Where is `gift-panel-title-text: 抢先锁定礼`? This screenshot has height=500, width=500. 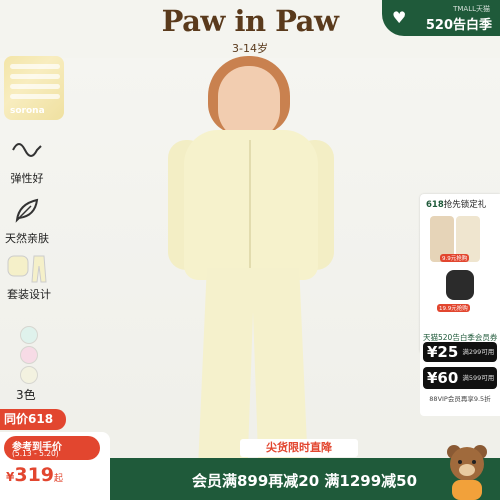 gift-panel-title-text: 抢先锁定礼 is located at coordinates (465, 205).